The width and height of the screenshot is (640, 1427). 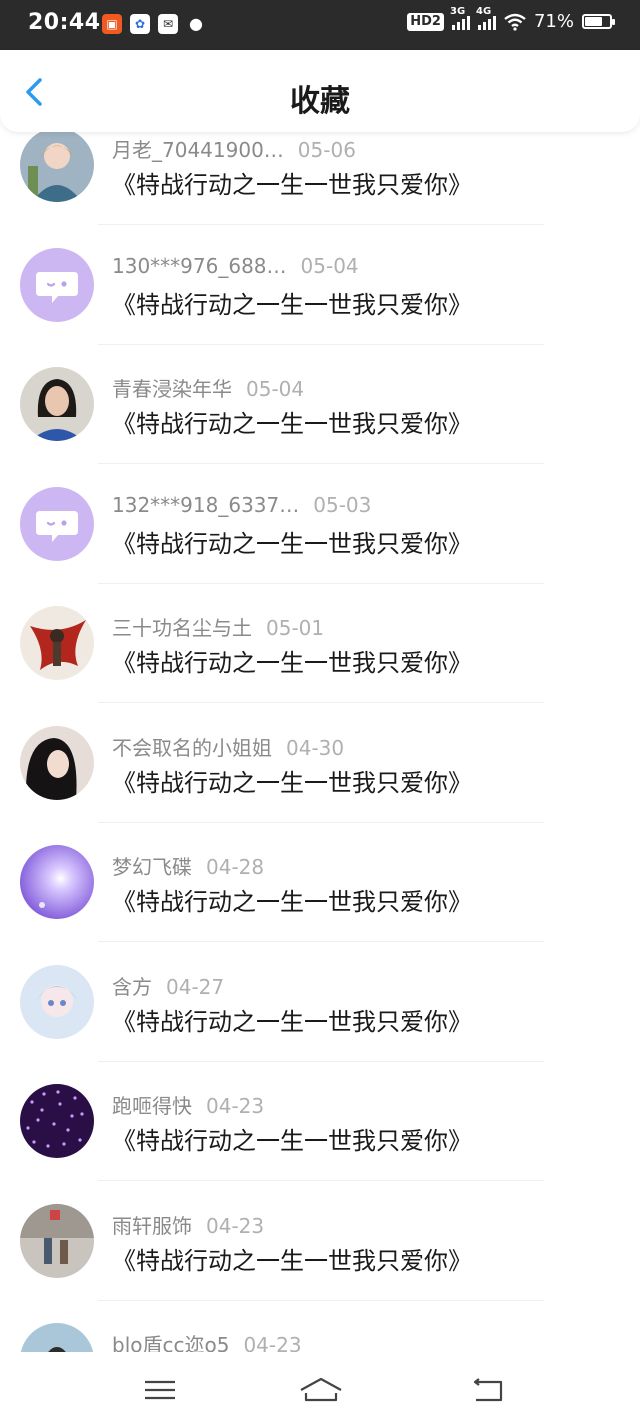 What do you see at coordinates (192, 748) in the screenshot?
I see `username: 不会取名的小姐姐` at bounding box center [192, 748].